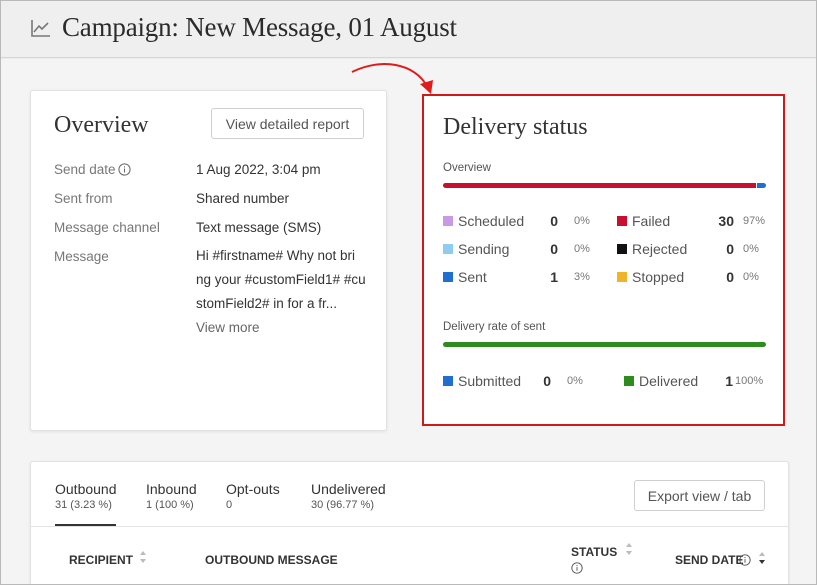  I want to click on stat-percent: 97%, so click(754, 221).